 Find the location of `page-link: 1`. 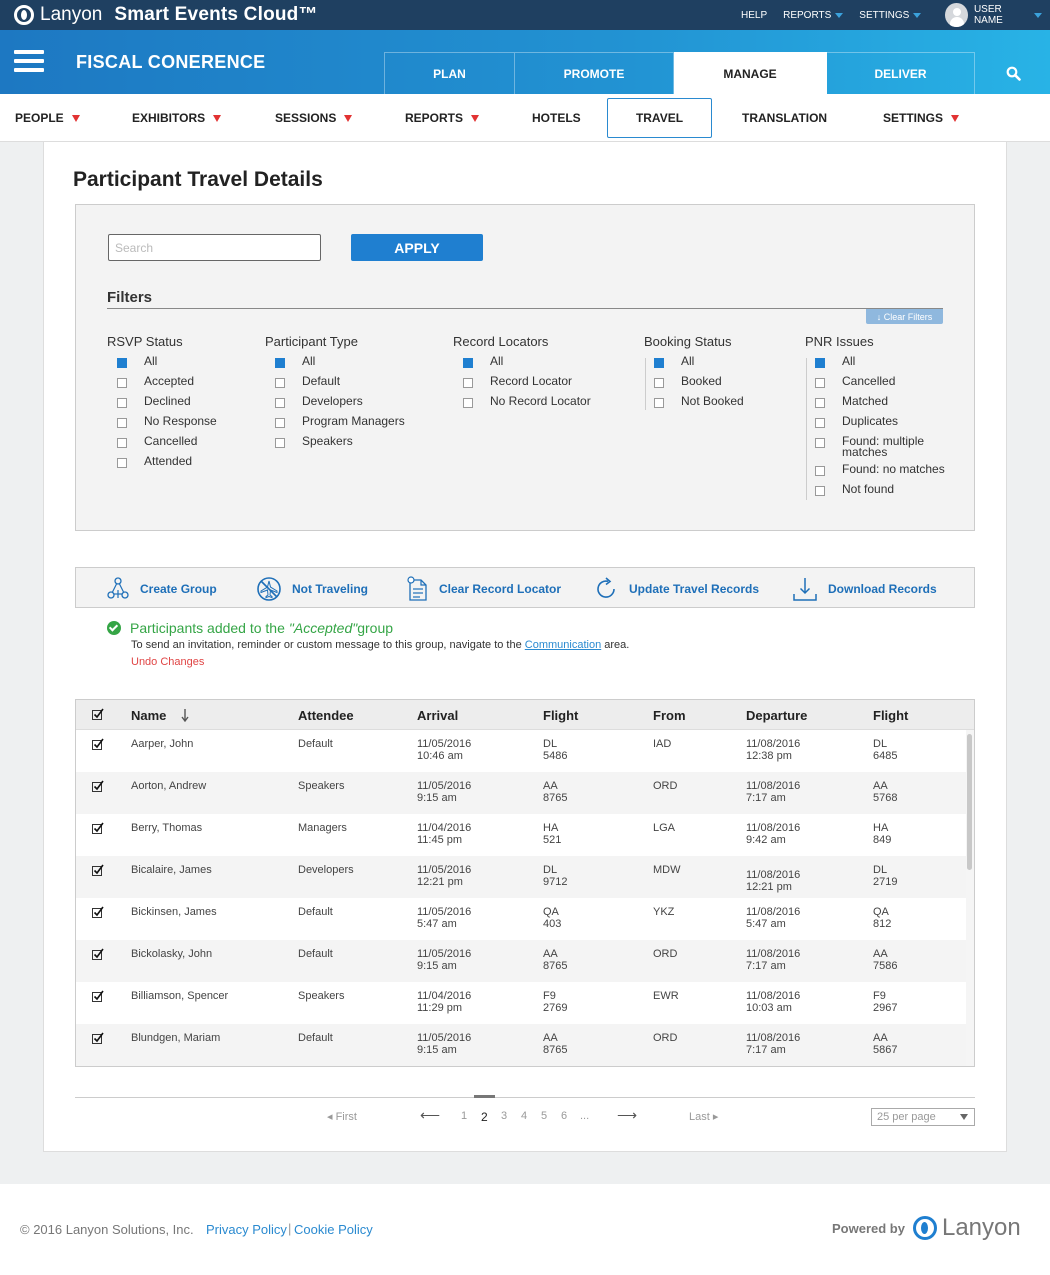

page-link: 1 is located at coordinates (464, 1116).